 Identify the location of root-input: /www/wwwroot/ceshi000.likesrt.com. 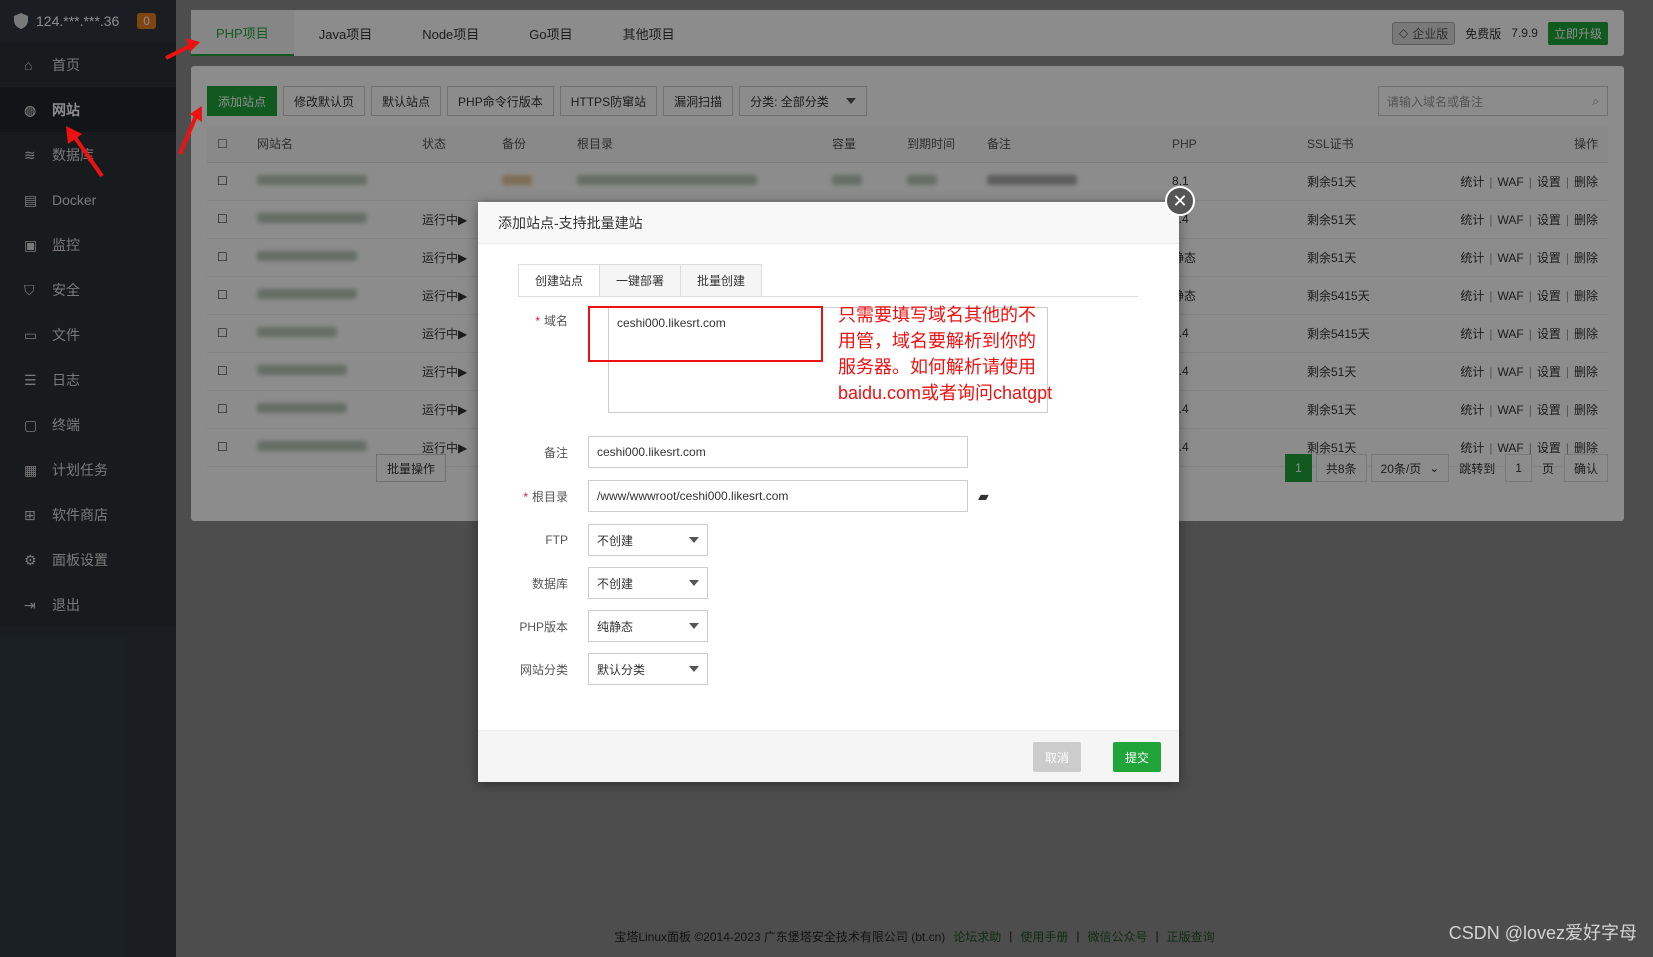
(778, 496).